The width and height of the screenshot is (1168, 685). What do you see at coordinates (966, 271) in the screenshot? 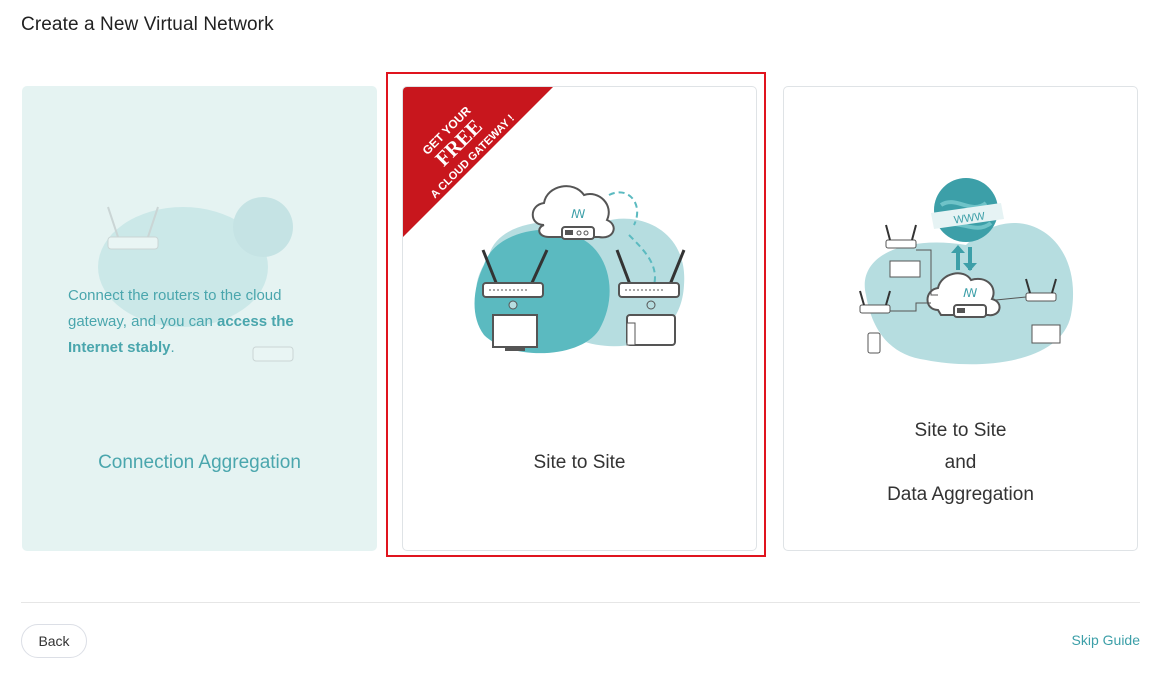
I see `data-aggregation-illustration: WWW ꟿ` at bounding box center [966, 271].